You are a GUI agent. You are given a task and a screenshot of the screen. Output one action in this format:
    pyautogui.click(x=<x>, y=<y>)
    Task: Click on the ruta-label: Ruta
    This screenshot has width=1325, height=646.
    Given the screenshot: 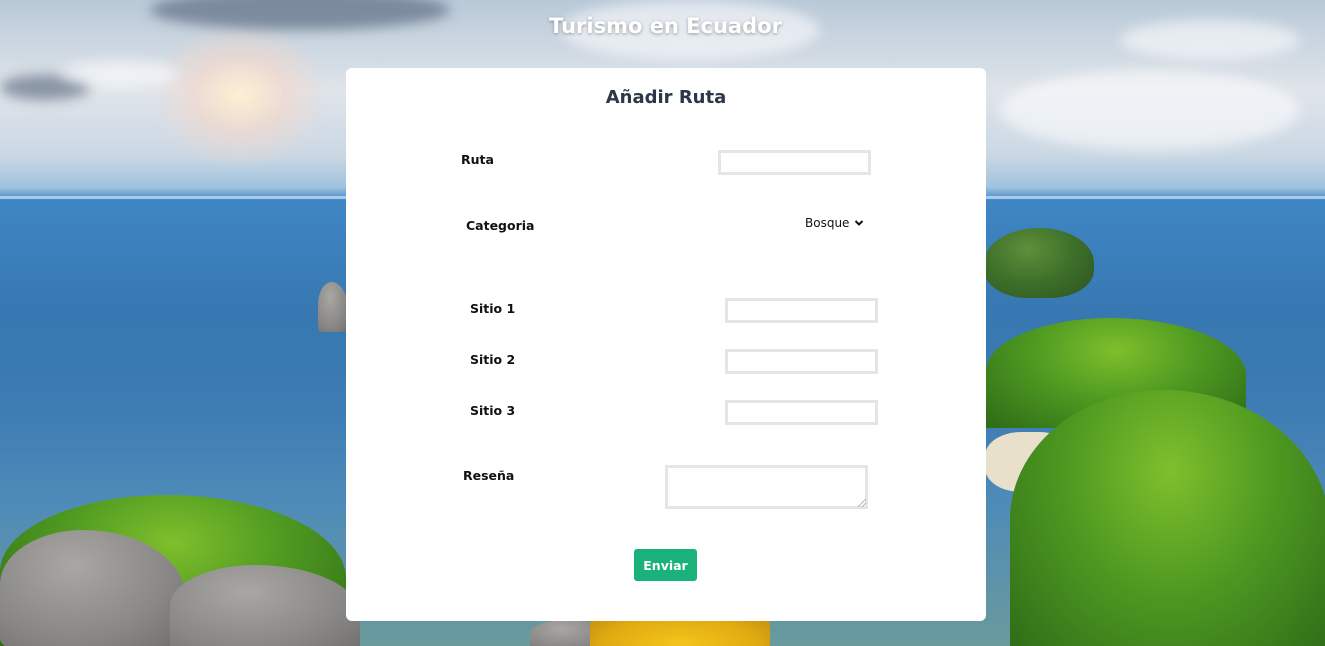 What is the action you would take?
    pyautogui.click(x=477, y=159)
    